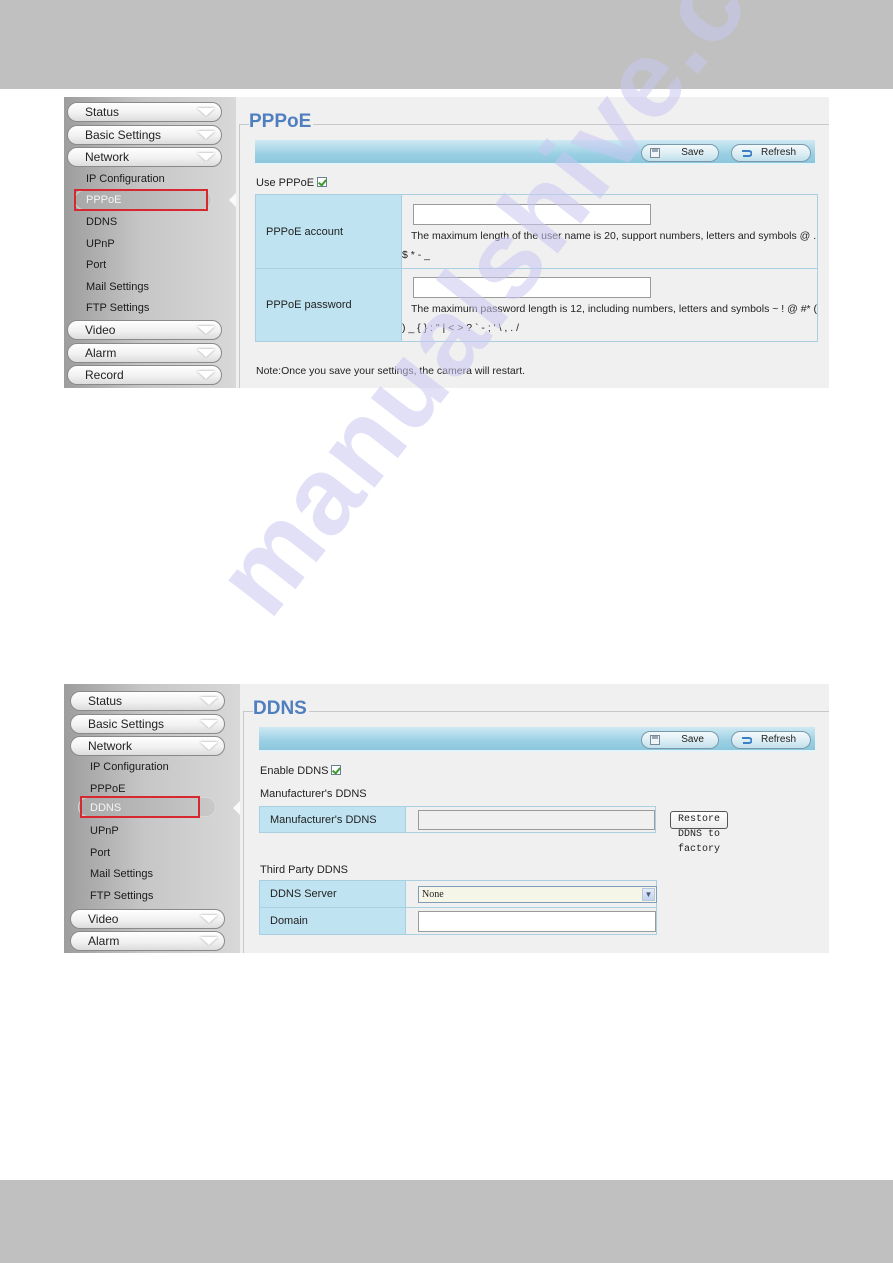 This screenshot has height=1263, width=893. What do you see at coordinates (322, 182) in the screenshot?
I see `use-pppoe-checkbox` at bounding box center [322, 182].